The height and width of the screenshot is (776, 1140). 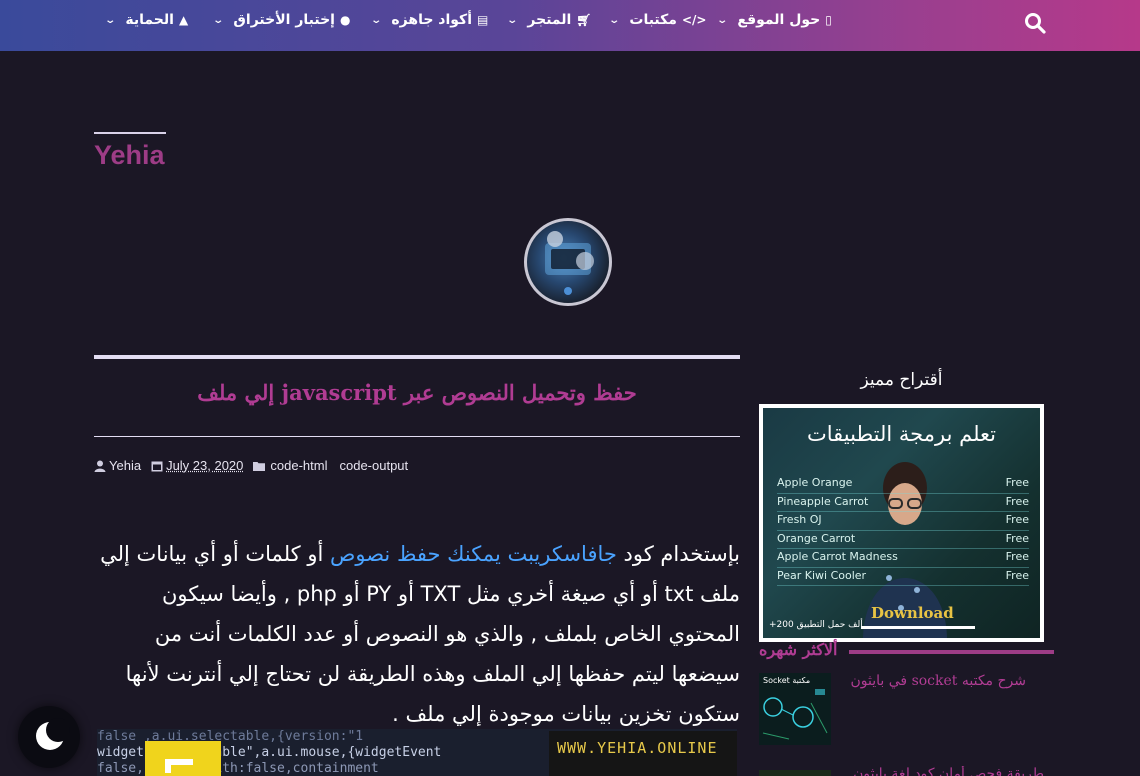 What do you see at coordinates (946, 771) in the screenshot?
I see `popular-post-title: طريقة فحص أمان كود لغة بايثون` at bounding box center [946, 771].